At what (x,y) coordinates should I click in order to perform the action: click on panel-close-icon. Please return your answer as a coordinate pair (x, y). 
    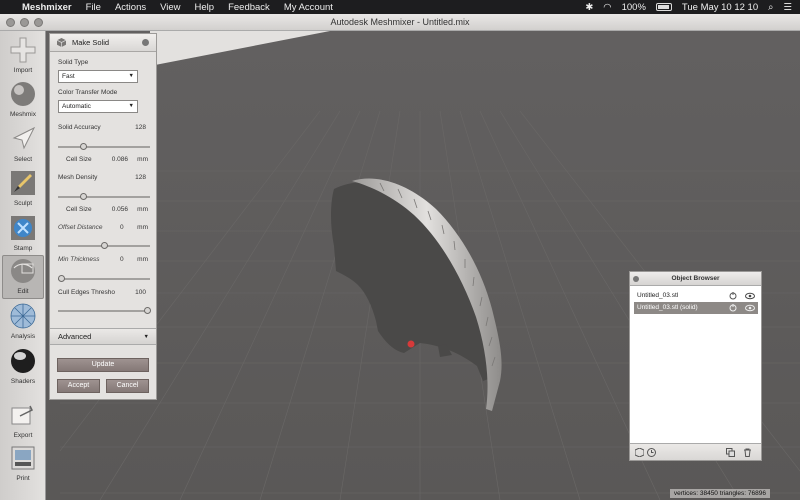
    Looking at the image, I should click on (145, 42).